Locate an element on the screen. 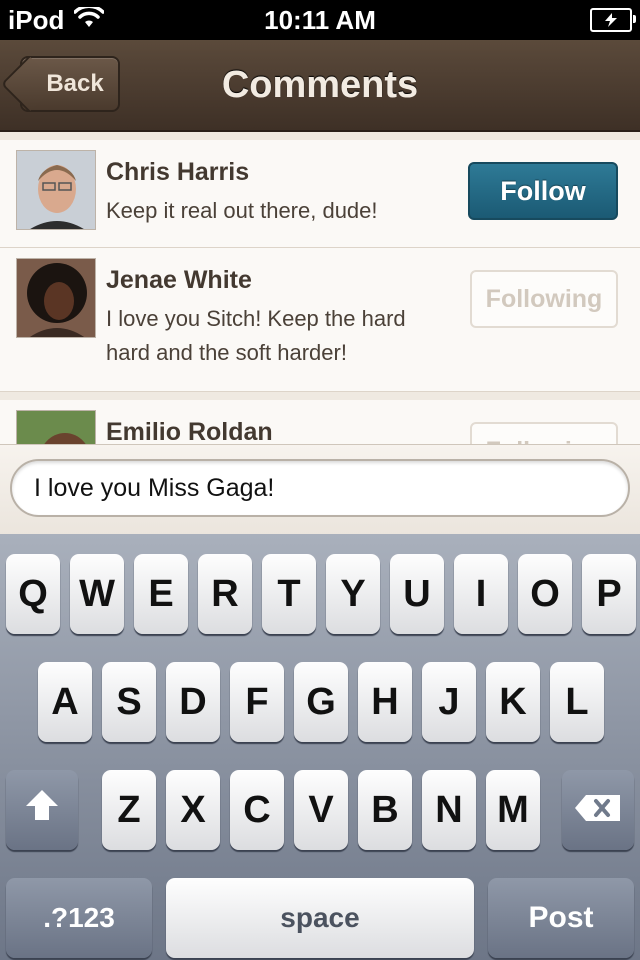  space-key: space is located at coordinates (320, 918).